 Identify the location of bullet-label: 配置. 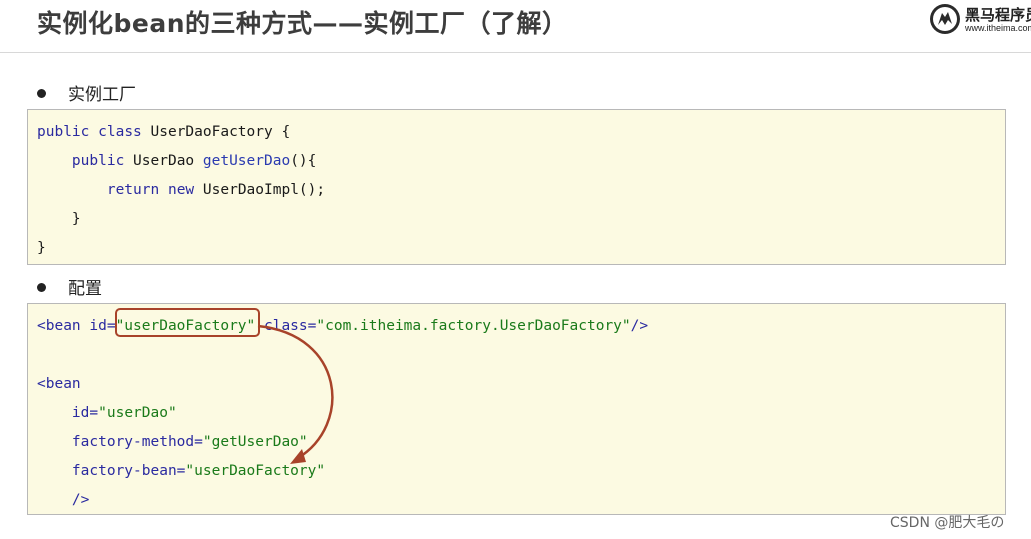
(85, 289).